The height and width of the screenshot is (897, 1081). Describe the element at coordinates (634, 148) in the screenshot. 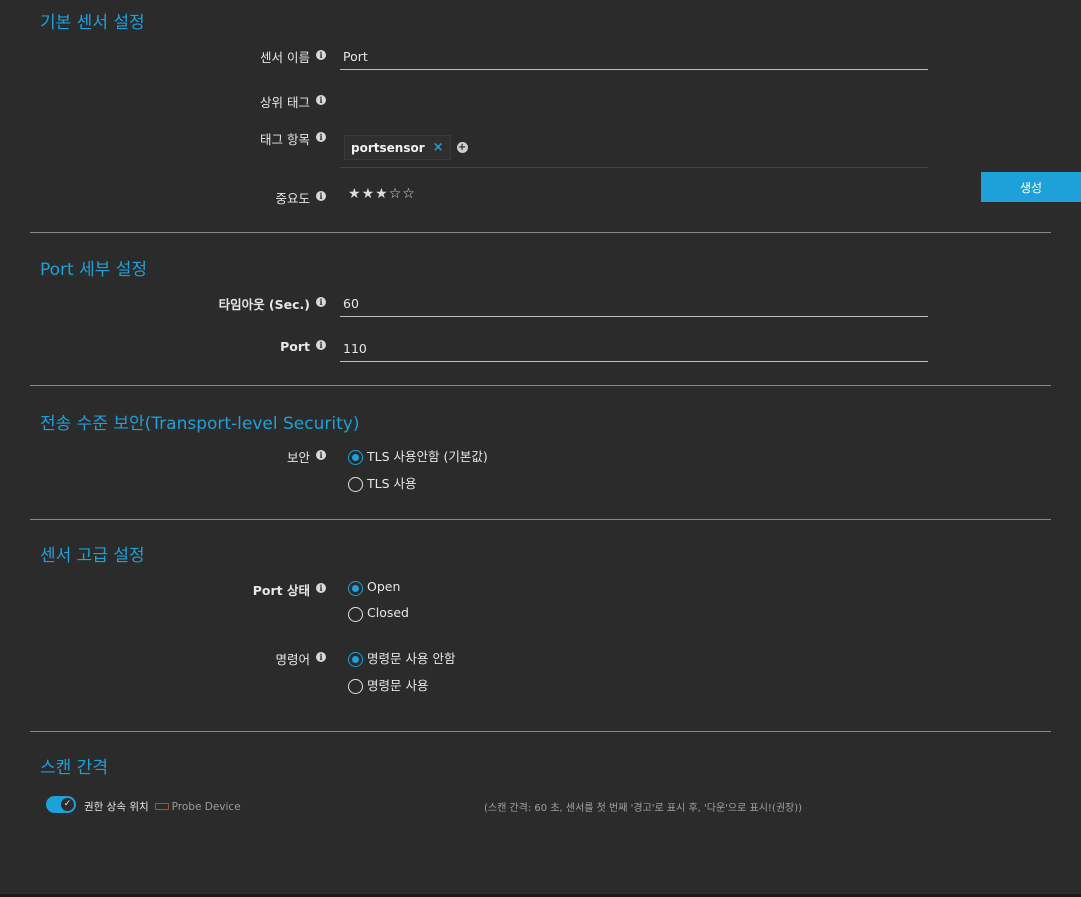

I see `tags-input: portsensor × +` at that location.